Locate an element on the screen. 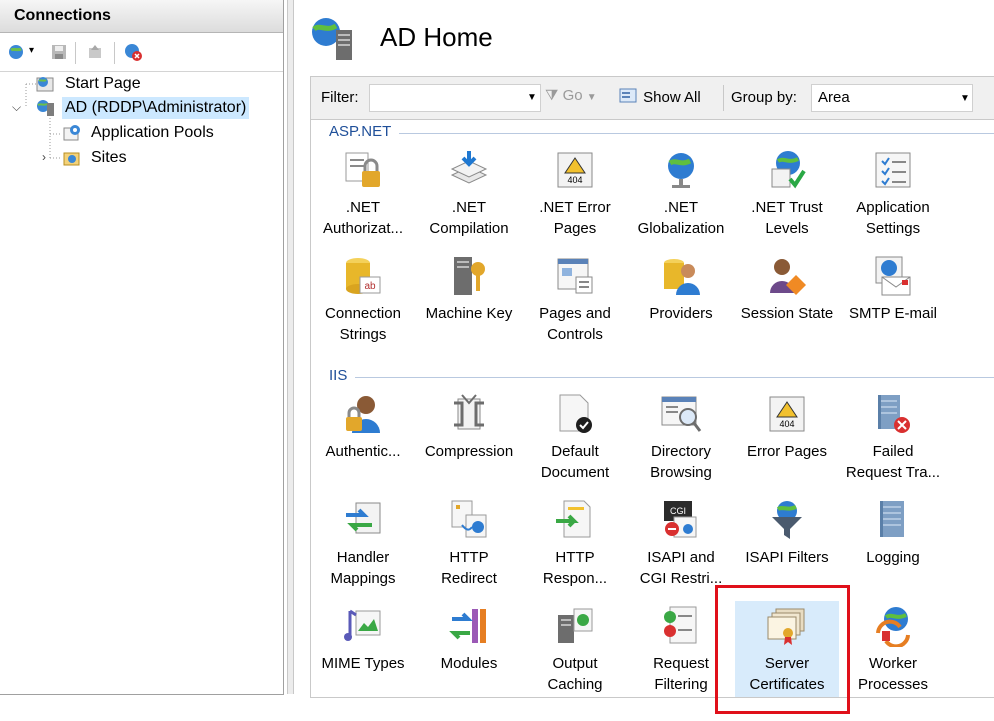  feature-session-state: Session State is located at coordinates (787, 289).